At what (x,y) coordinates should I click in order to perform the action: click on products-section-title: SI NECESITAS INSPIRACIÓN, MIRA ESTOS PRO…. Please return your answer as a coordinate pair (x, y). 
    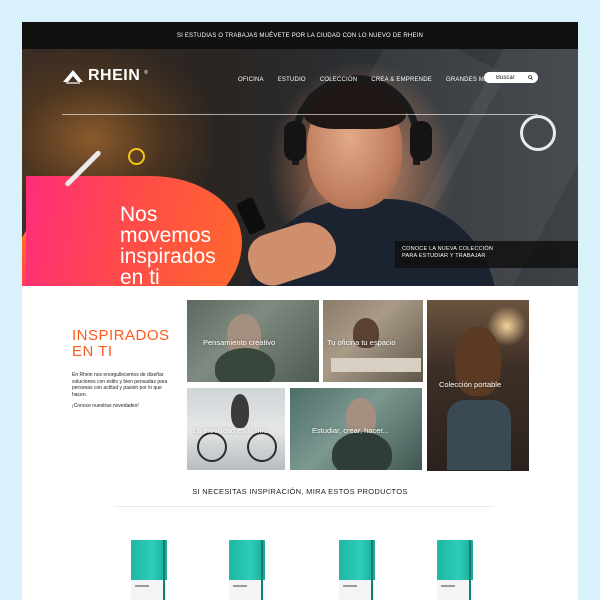
    Looking at the image, I should click on (300, 491).